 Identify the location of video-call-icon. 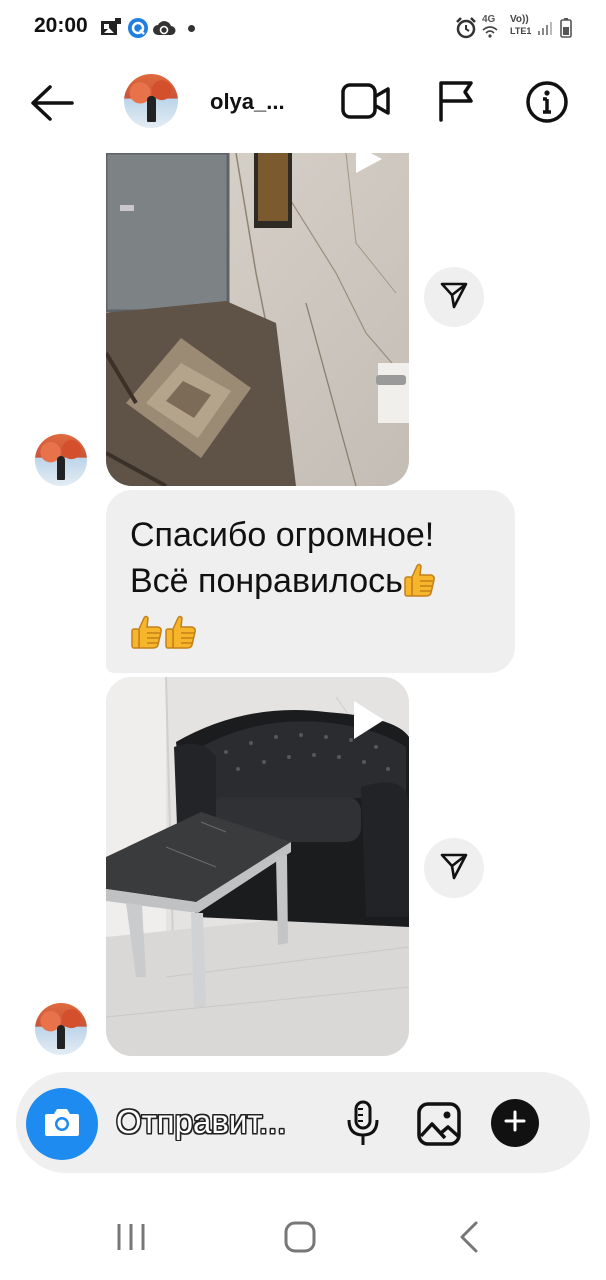
(366, 103).